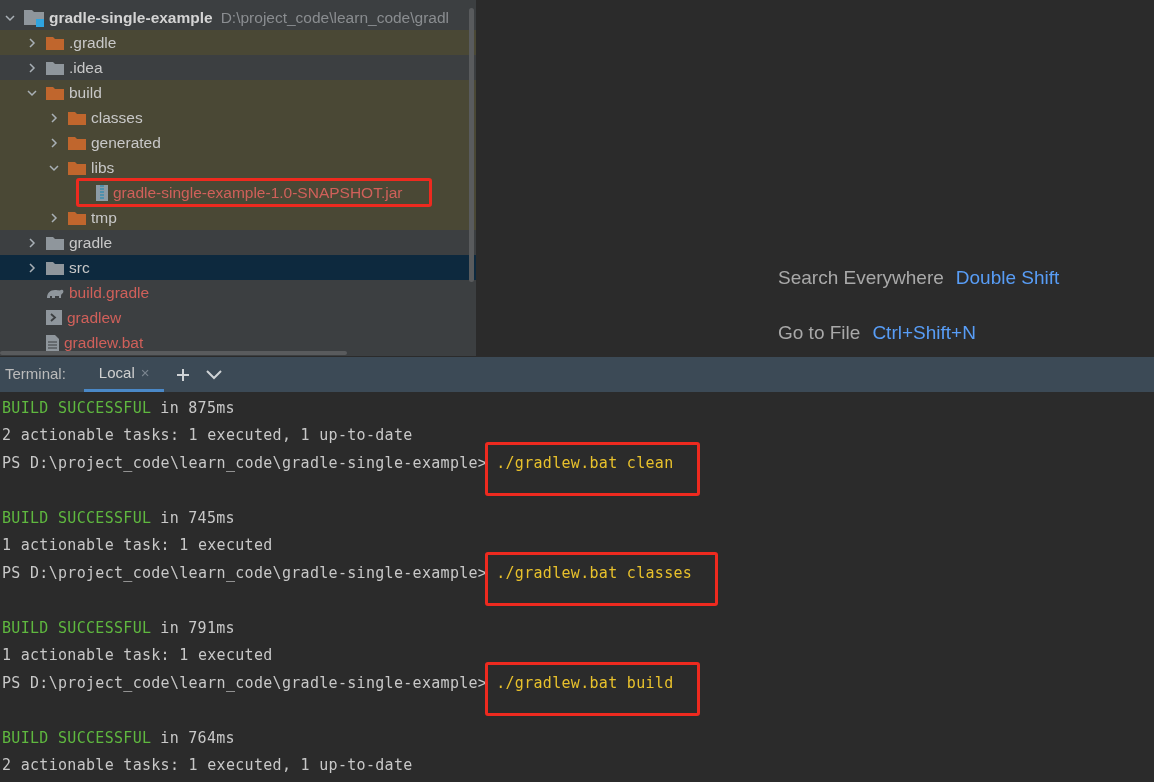 The image size is (1154, 782). I want to click on project-path: D:\project_code\learn_code\gradl, so click(334, 17).